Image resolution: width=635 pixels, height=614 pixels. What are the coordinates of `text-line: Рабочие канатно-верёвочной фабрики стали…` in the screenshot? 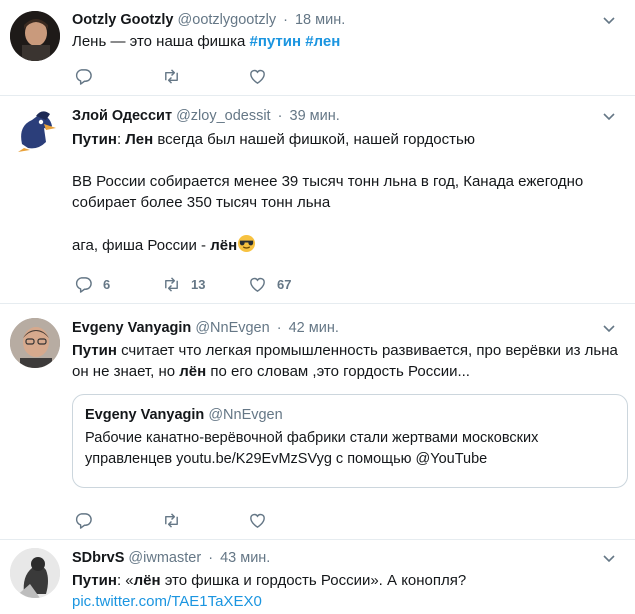 It's located at (312, 438).